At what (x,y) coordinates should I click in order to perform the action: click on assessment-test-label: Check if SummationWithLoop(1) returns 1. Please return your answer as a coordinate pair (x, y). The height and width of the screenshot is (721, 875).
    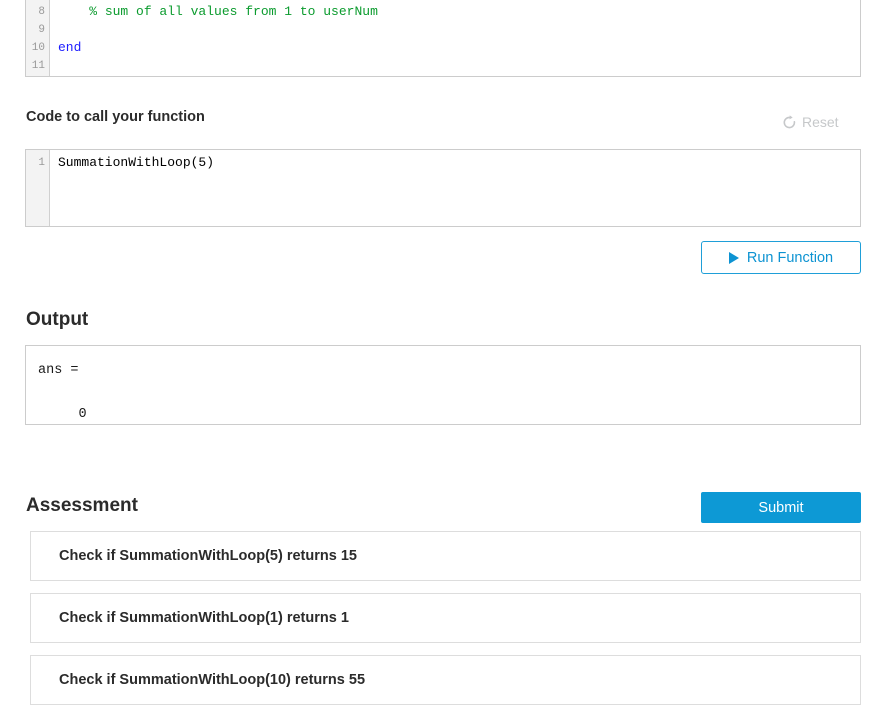
    Looking at the image, I should click on (204, 618).